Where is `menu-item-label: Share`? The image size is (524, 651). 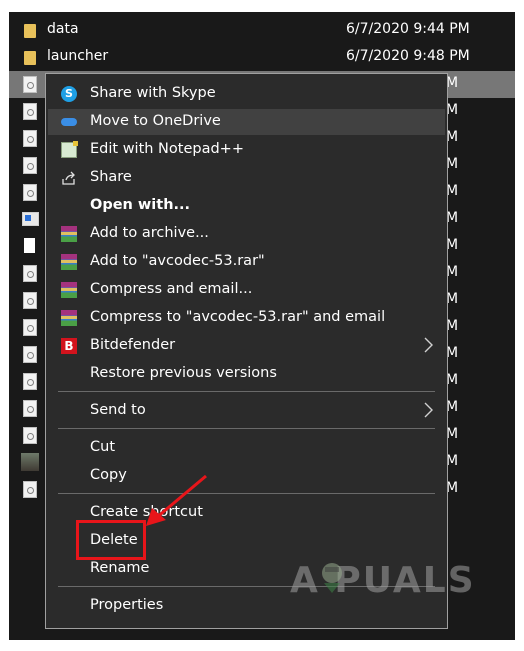 menu-item-label: Share is located at coordinates (111, 177).